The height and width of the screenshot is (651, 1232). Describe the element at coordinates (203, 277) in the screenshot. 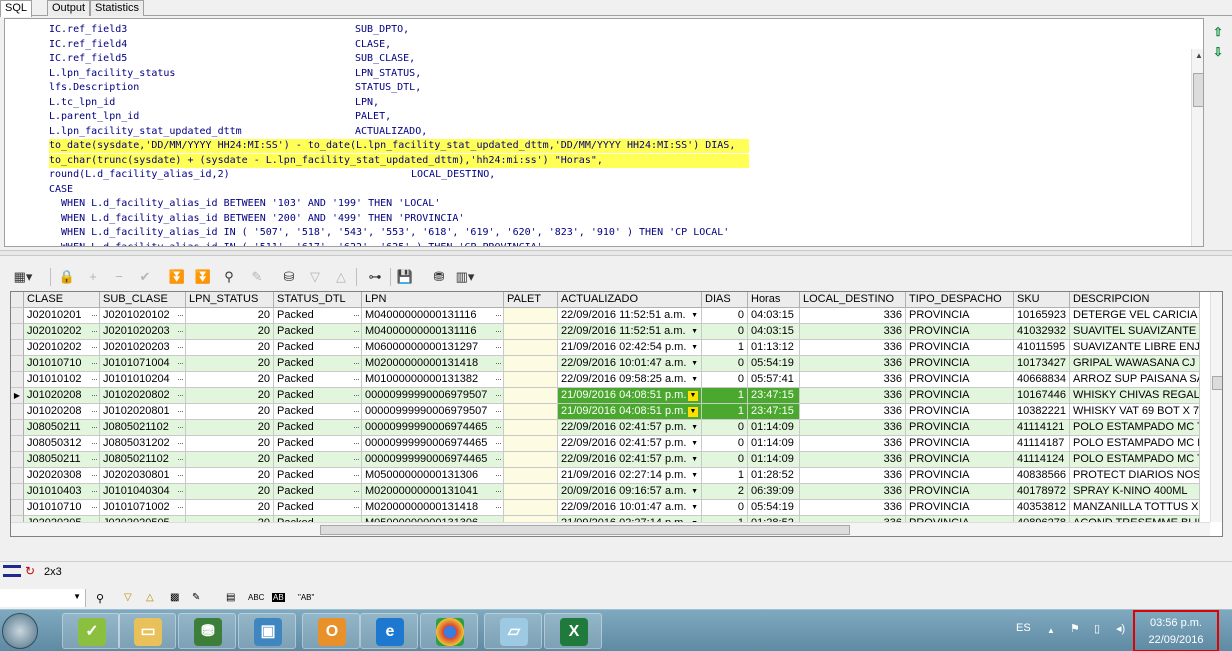

I see `filter-icon: ⏬` at that location.